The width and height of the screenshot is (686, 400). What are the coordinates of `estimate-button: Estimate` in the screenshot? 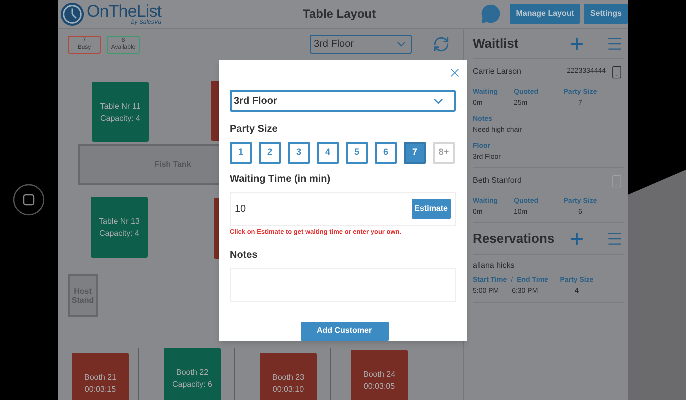 It's located at (431, 209).